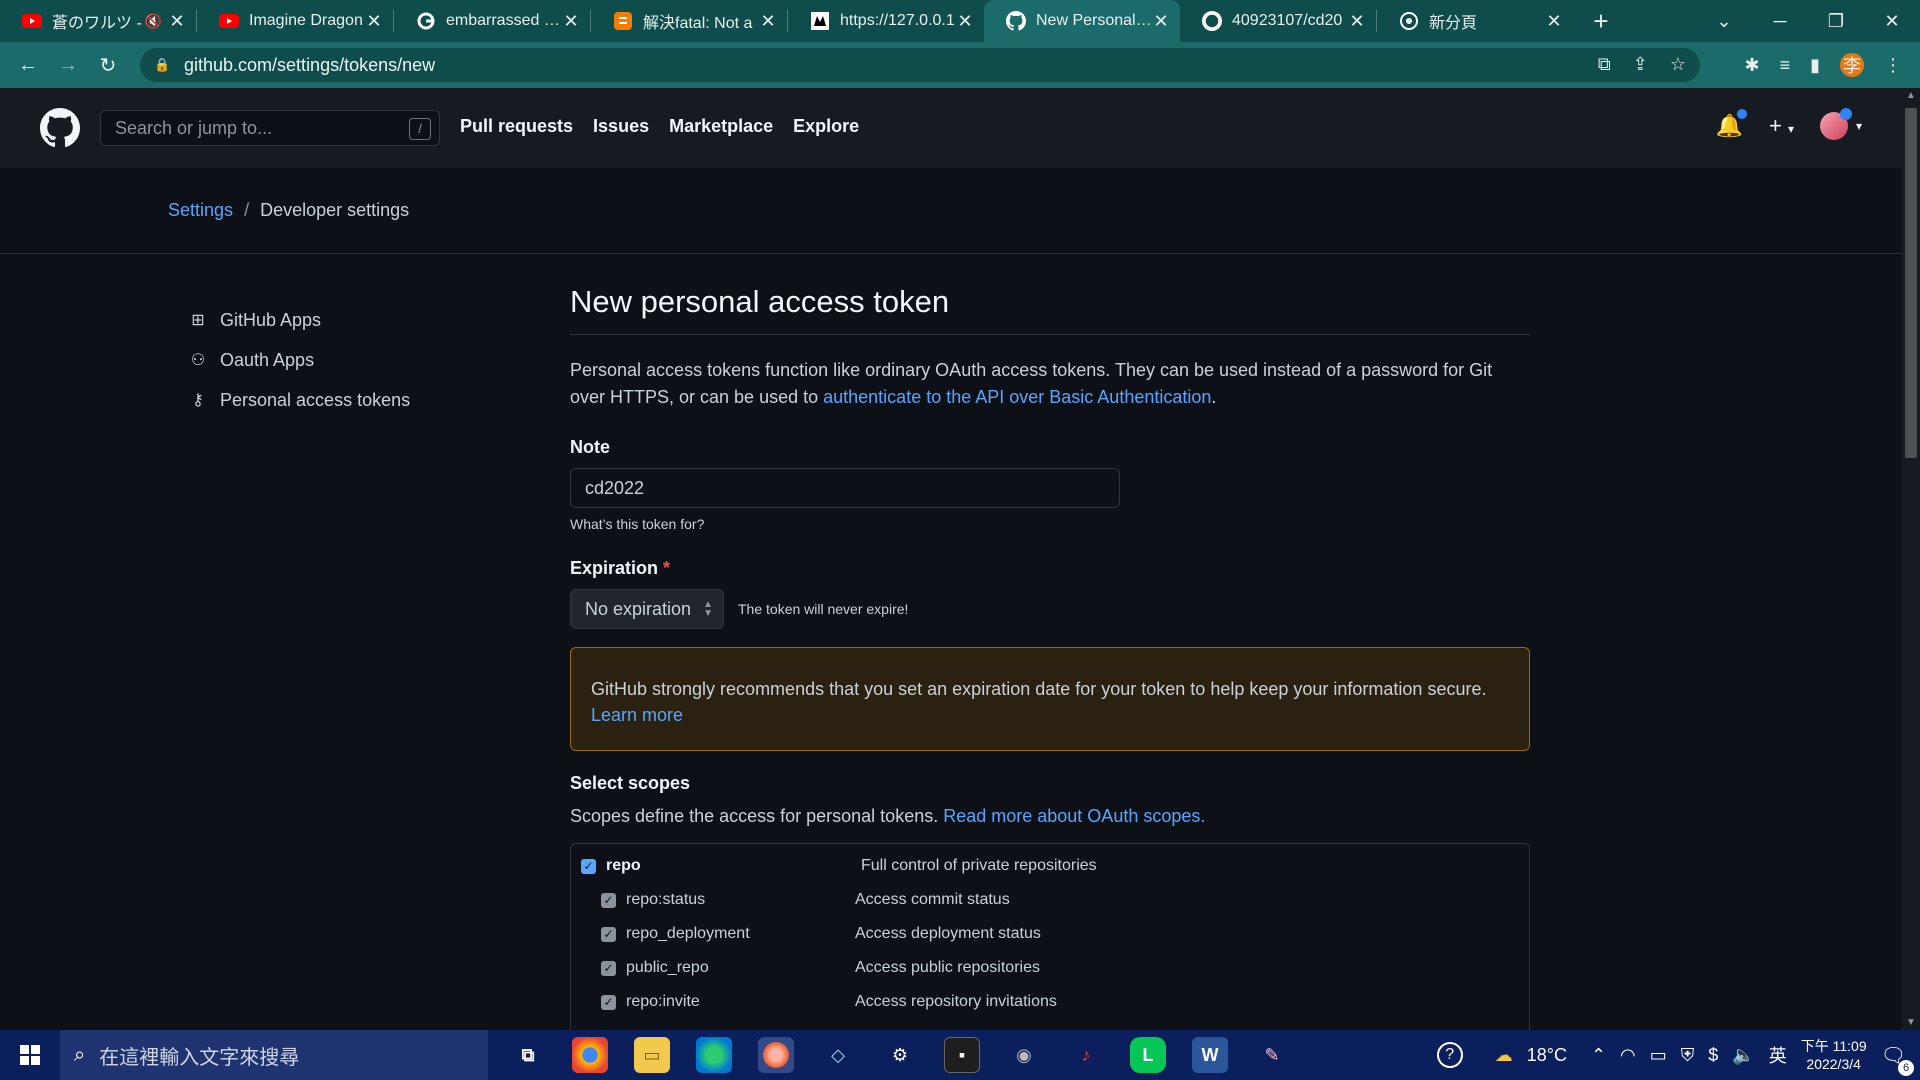 This screenshot has width=1920, height=1080. I want to click on muted-speaker-icon: 🔇, so click(153, 21).